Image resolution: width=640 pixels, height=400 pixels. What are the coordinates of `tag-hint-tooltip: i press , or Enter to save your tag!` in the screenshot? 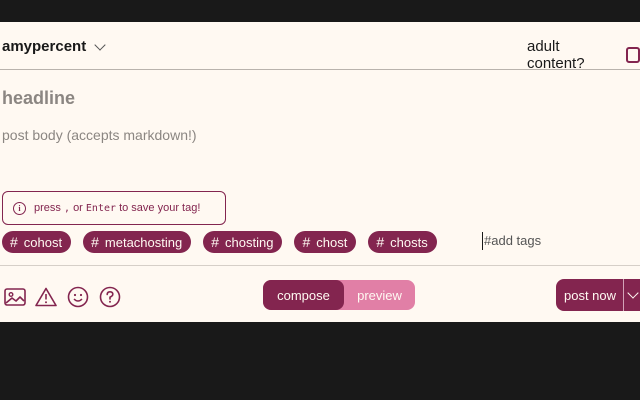 It's located at (114, 208).